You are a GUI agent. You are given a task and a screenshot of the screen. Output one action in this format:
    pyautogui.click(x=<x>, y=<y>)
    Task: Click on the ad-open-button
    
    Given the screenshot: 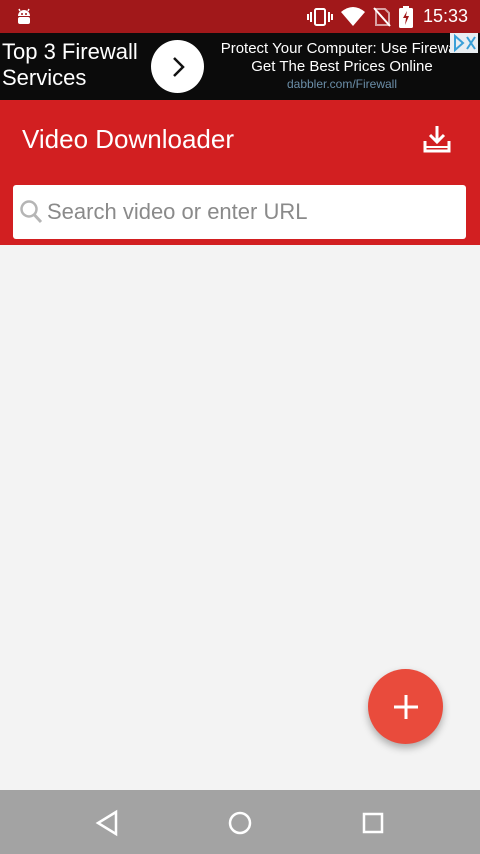 What is the action you would take?
    pyautogui.click(x=177, y=66)
    